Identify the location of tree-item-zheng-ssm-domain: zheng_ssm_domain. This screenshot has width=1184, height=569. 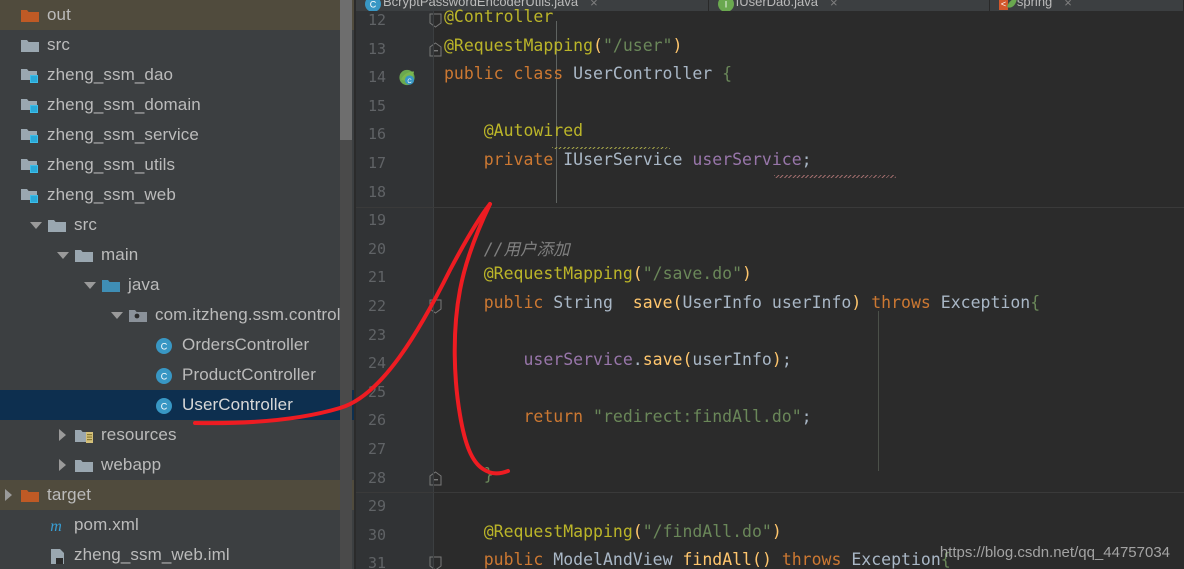
(178, 105).